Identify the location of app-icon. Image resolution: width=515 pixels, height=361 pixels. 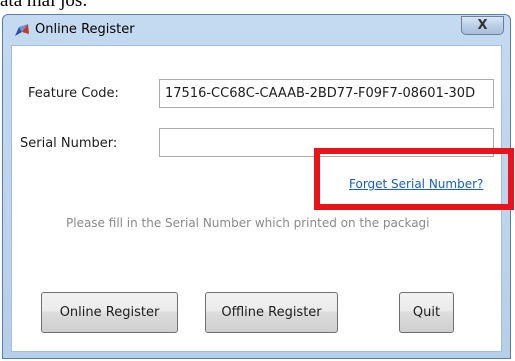
(22, 30).